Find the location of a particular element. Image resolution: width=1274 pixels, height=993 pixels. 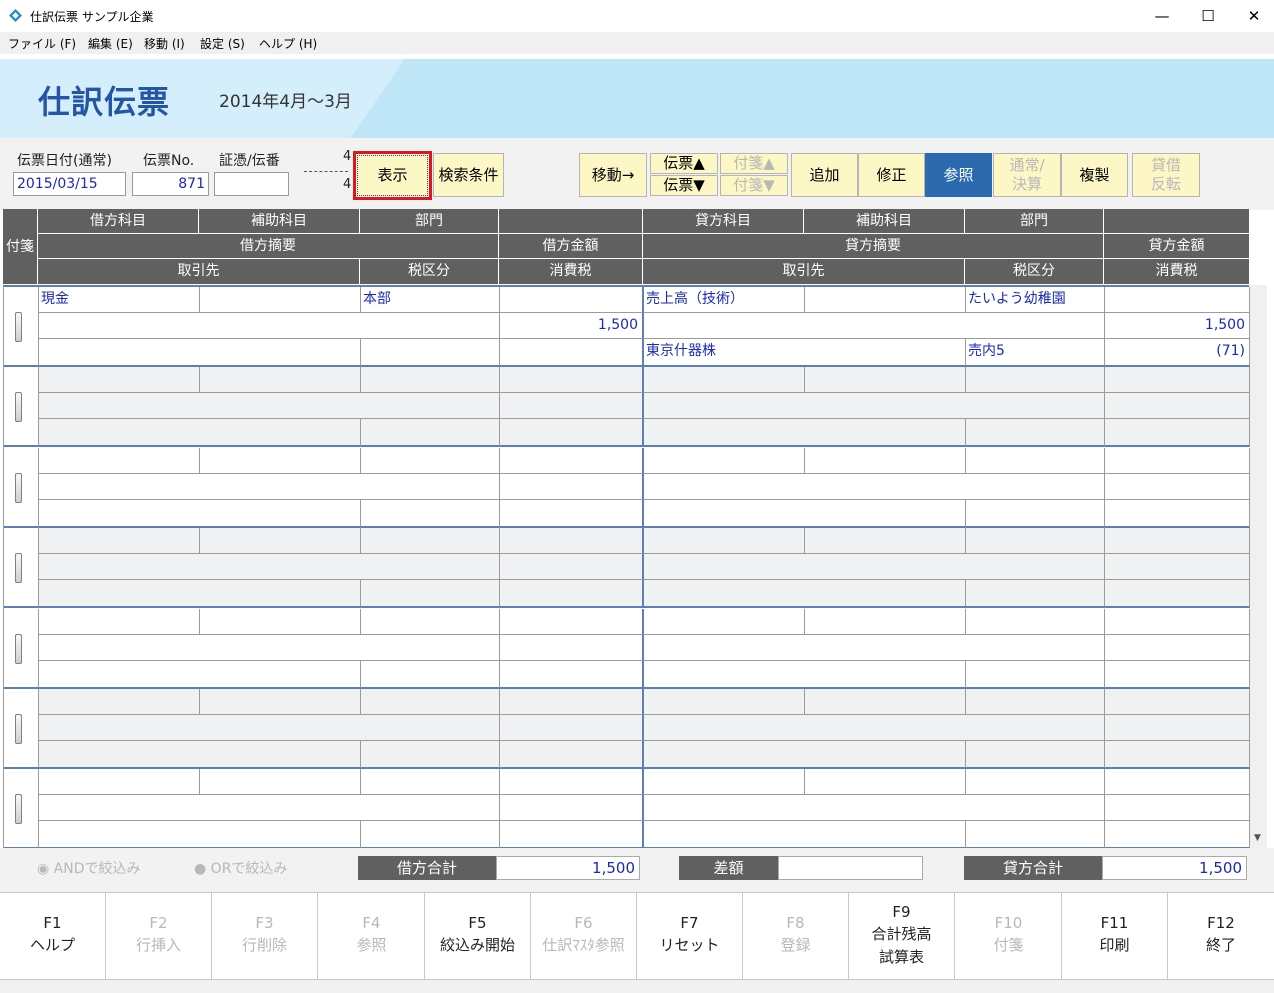

vertical-scrollbar: ▼ is located at coordinates (1258, 566).